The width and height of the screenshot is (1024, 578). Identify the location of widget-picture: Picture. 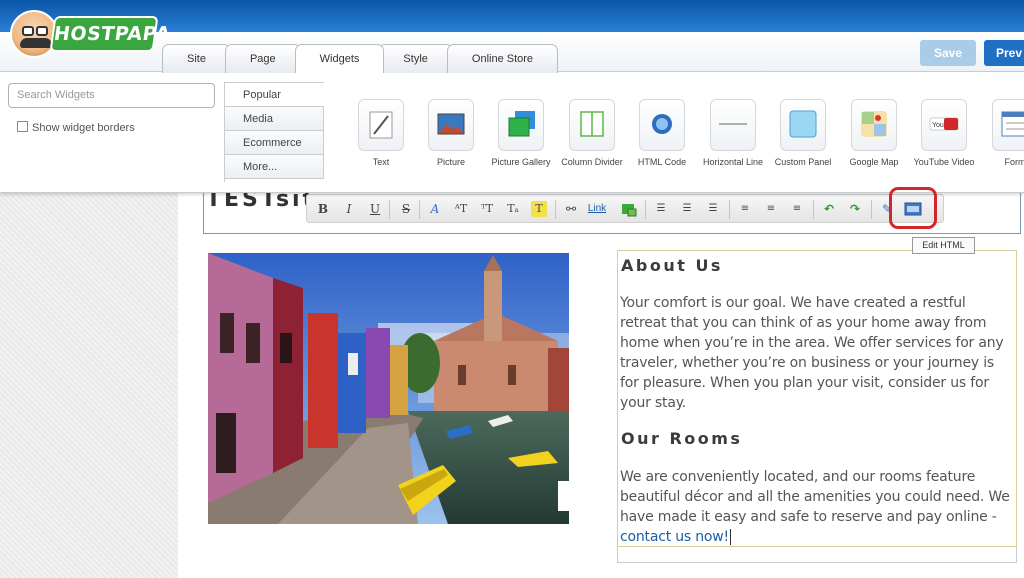
(451, 133).